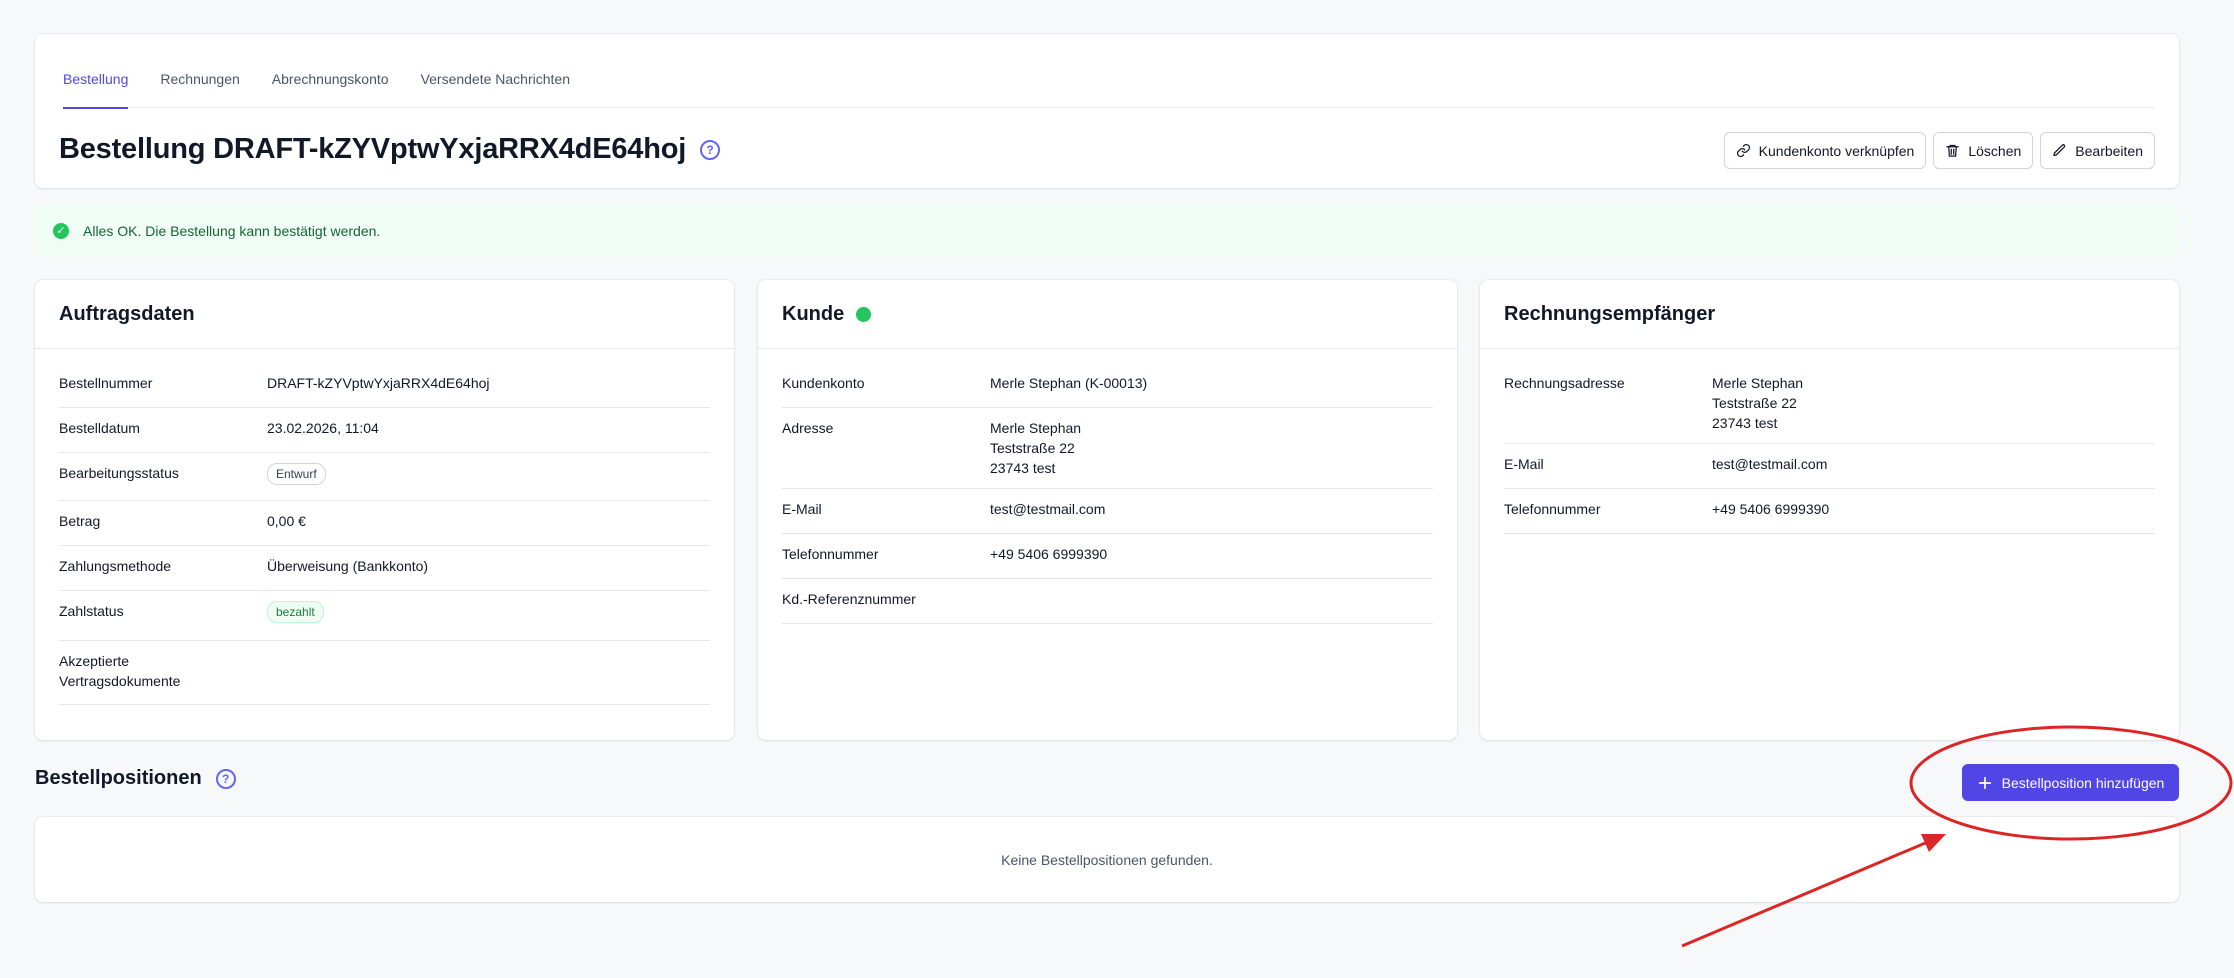 This screenshot has height=978, width=2234. I want to click on detail-label: Adresse, so click(808, 428).